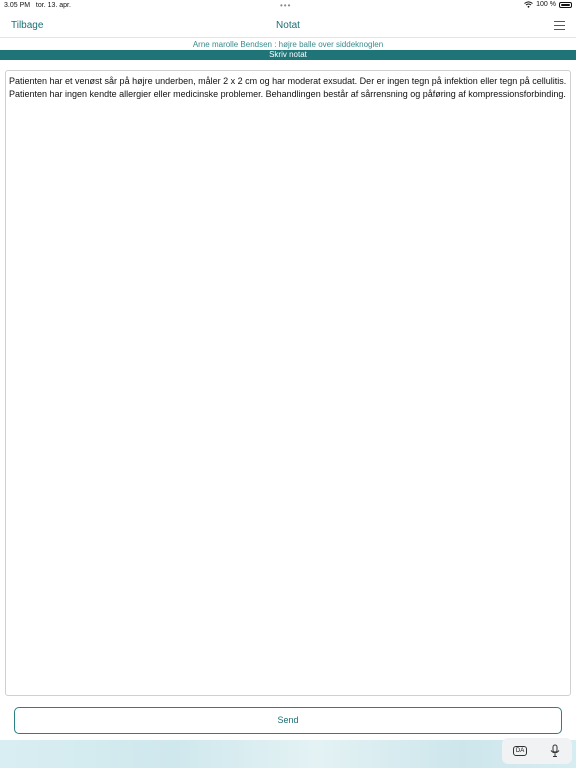  I want to click on status-time-date: 3.05 PM tor. 13. apr., so click(37, 5).